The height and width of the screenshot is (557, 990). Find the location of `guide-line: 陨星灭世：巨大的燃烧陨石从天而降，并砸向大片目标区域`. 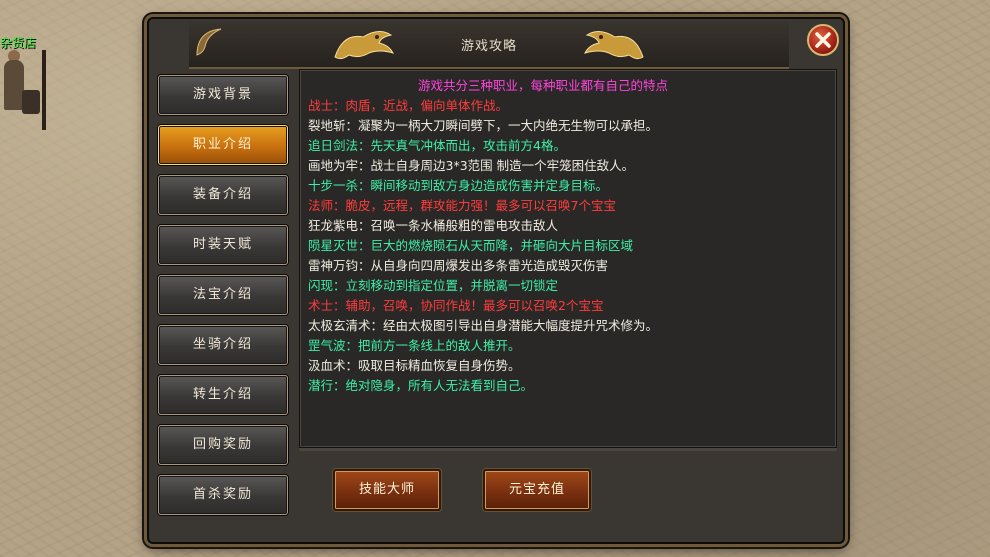

guide-line: 陨星灭世：巨大的燃烧陨石从天而降，并砸向大片目标区域 is located at coordinates (471, 245).